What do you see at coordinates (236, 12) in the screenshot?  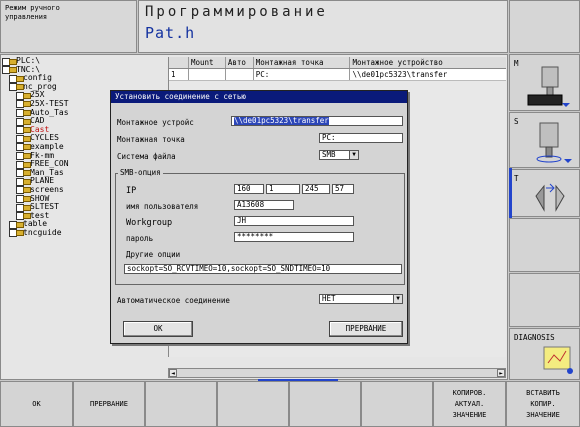 I see `page-title: Программирование` at bounding box center [236, 12].